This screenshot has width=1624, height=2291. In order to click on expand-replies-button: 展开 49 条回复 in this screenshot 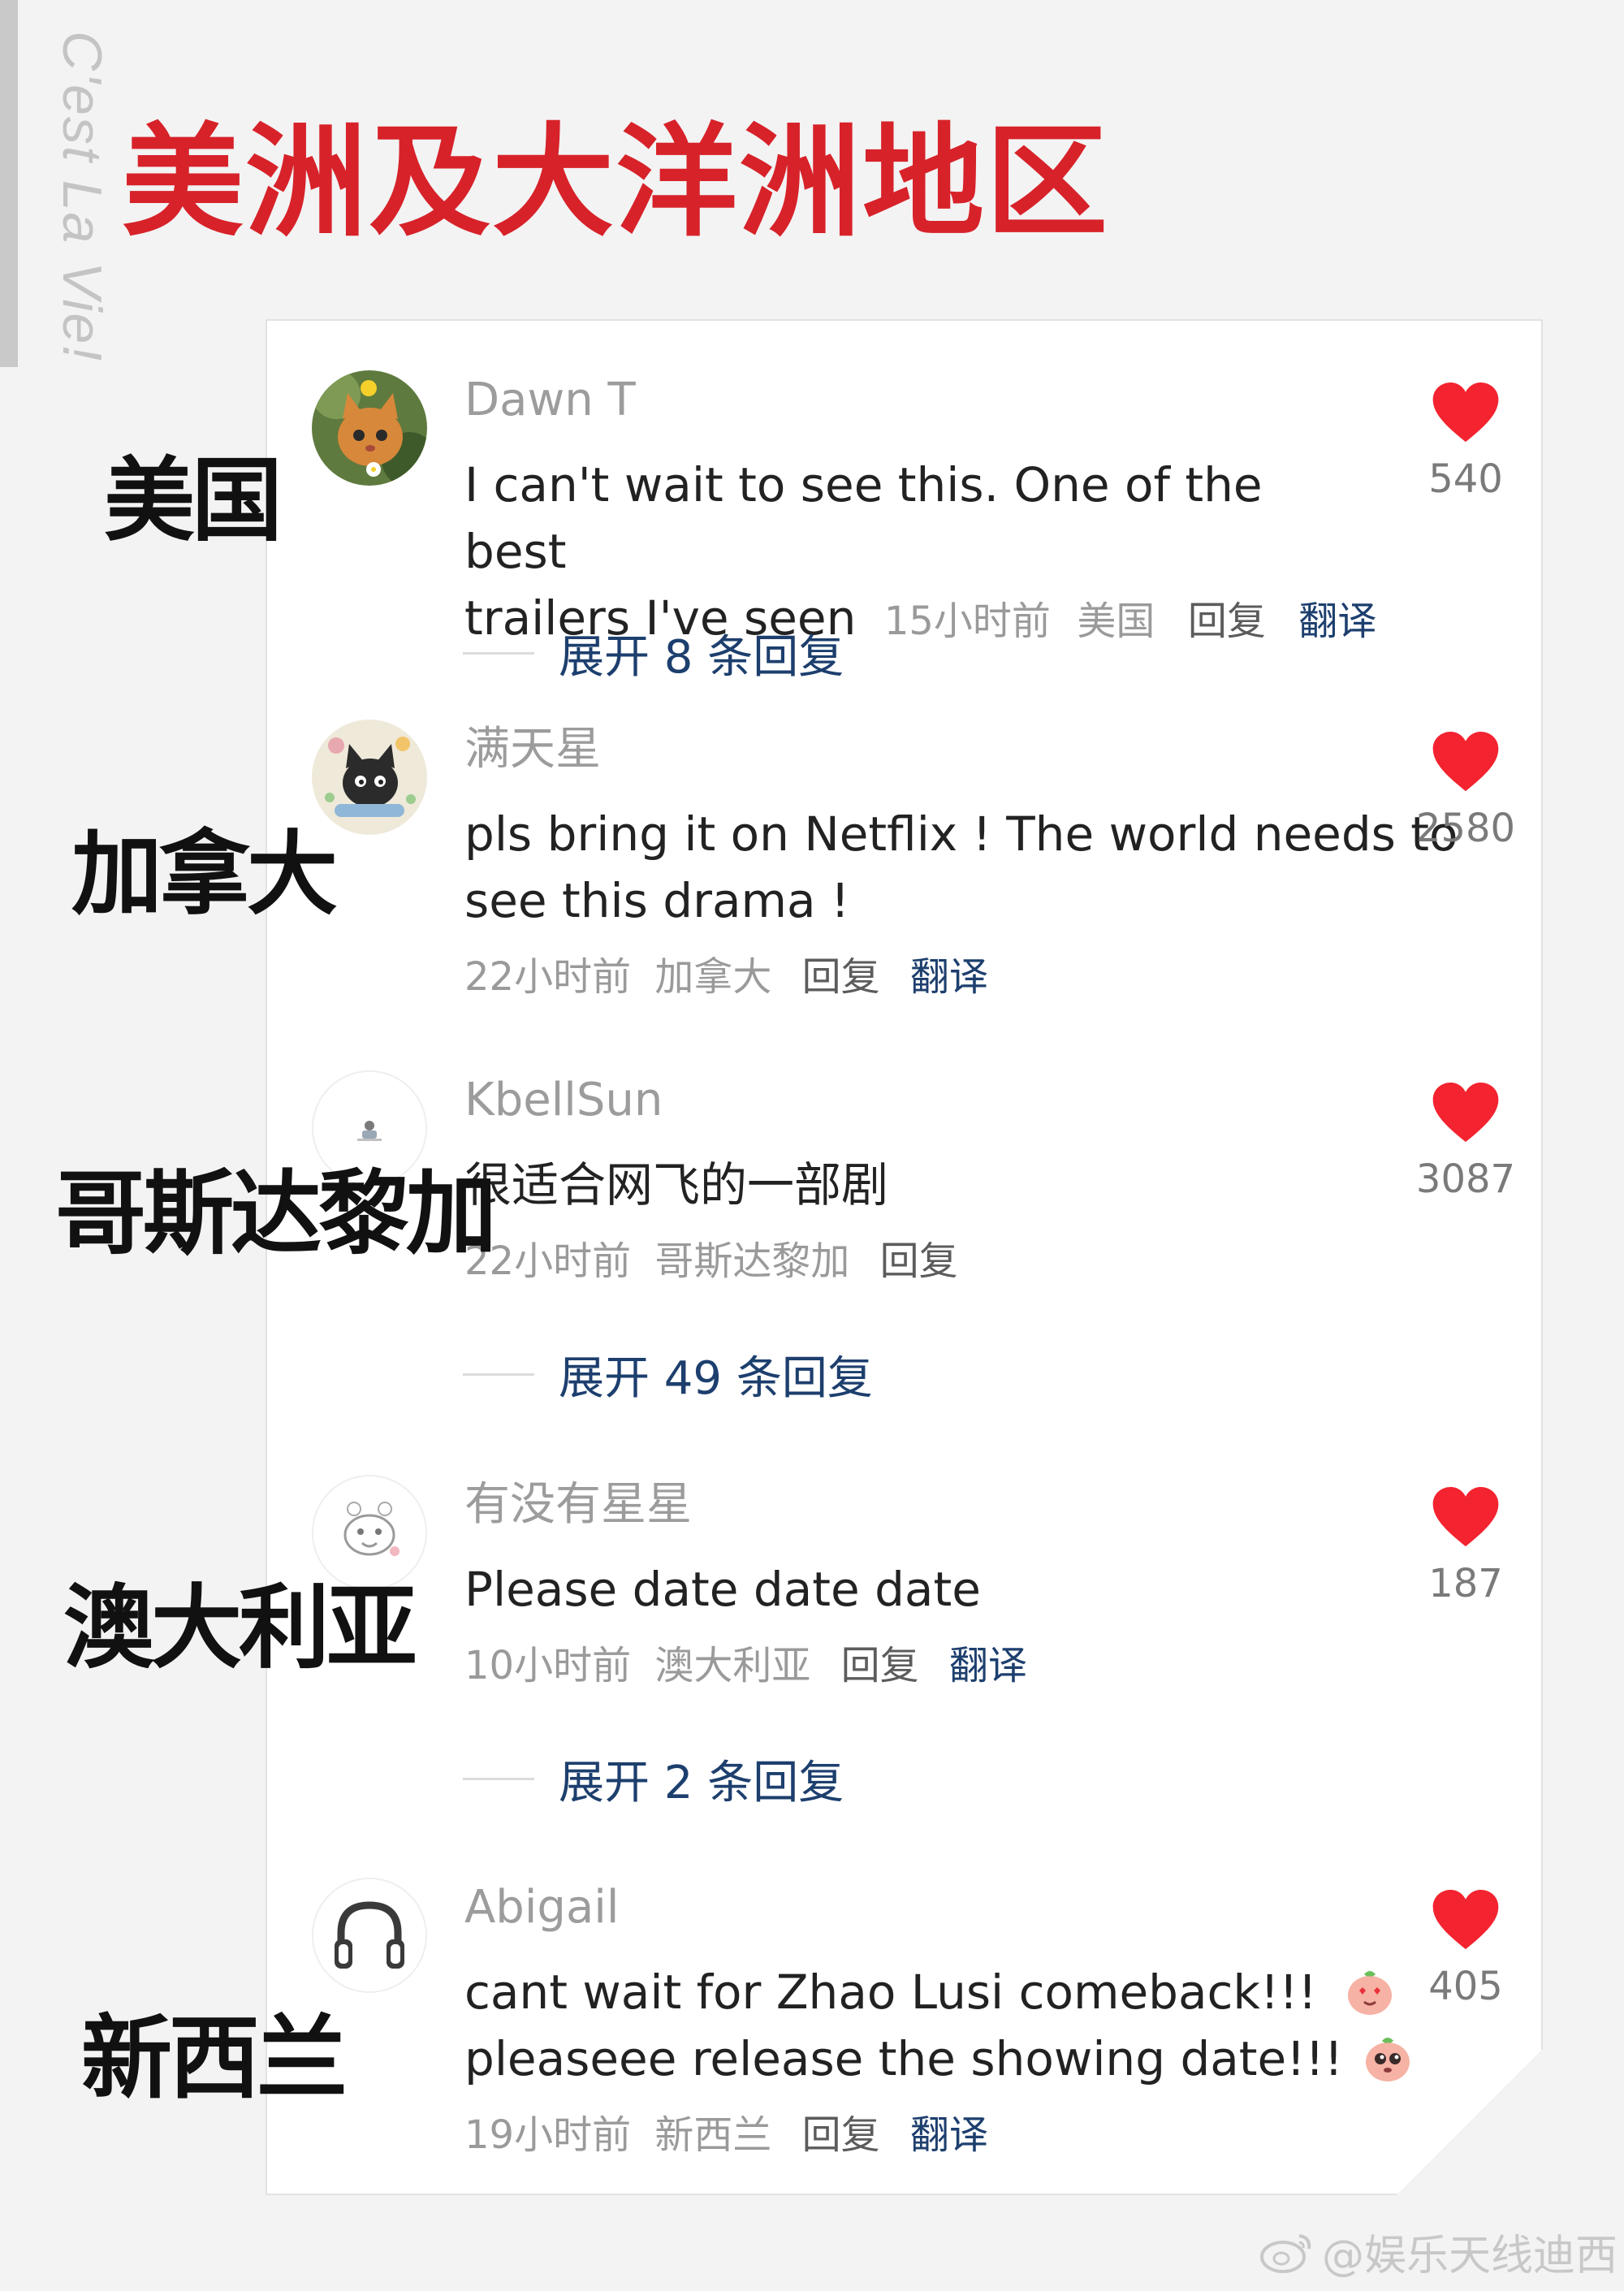, I will do `click(668, 1374)`.